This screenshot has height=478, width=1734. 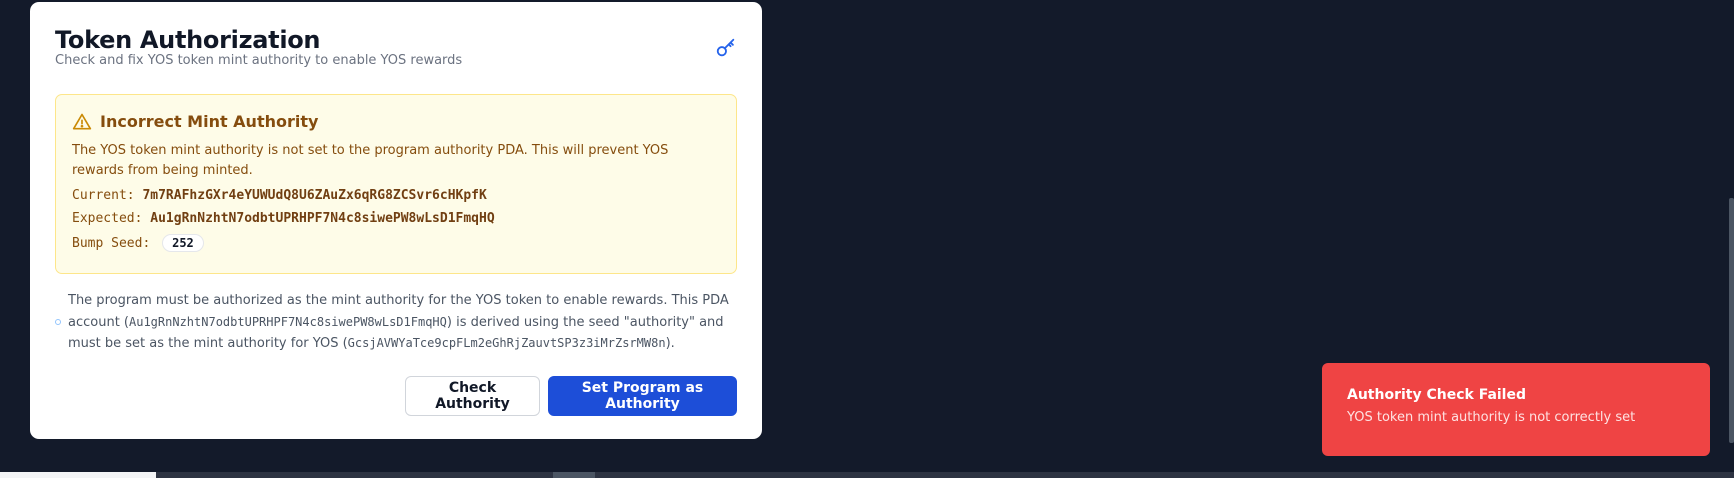 I want to click on bump-seed-row: Bump Seed: 252, so click(x=138, y=243).